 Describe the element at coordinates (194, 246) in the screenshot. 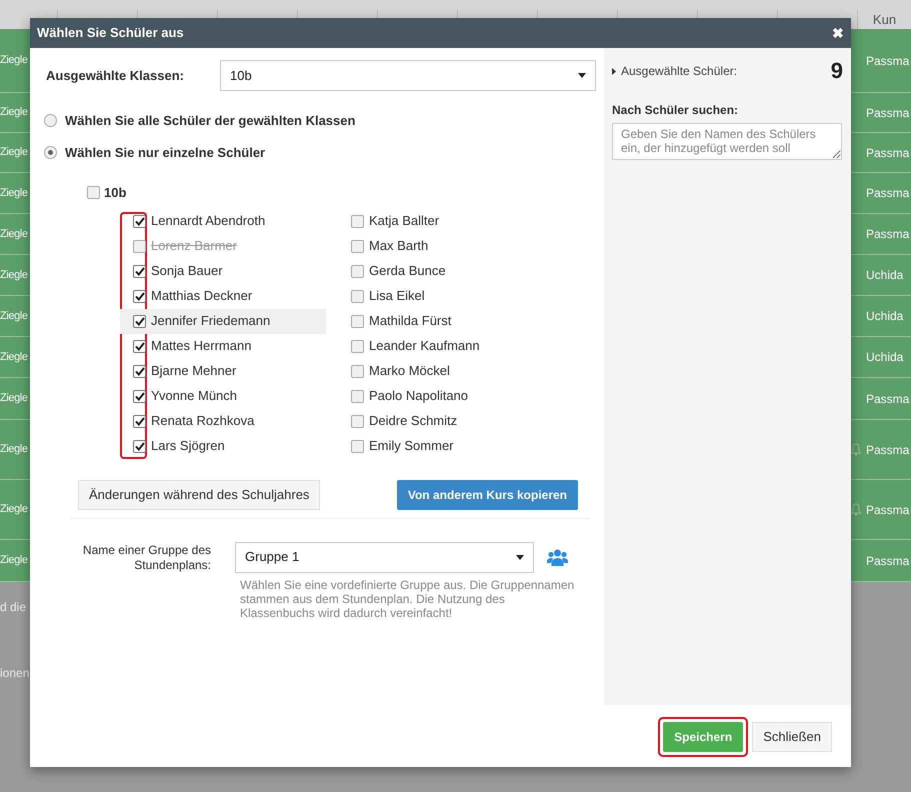

I see `student-name: Lorenz Barmer` at that location.